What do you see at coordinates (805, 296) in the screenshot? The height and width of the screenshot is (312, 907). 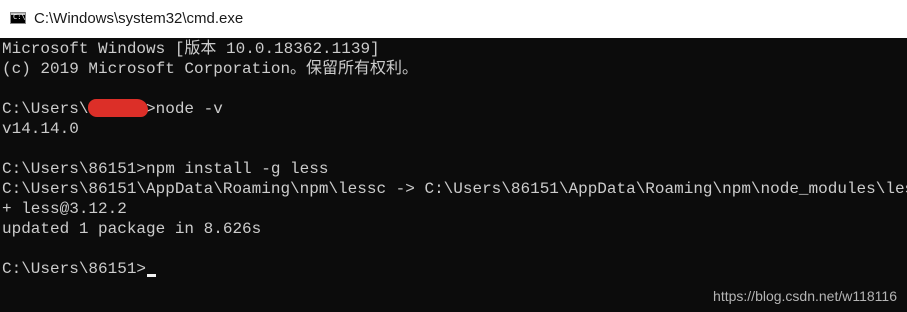 I see `watermark: https://blog.csdn.net/w118116` at bounding box center [805, 296].